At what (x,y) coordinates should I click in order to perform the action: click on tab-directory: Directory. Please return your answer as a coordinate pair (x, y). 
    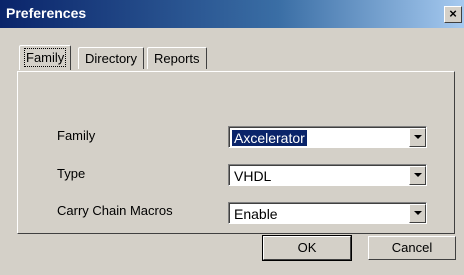
    Looking at the image, I should click on (111, 58).